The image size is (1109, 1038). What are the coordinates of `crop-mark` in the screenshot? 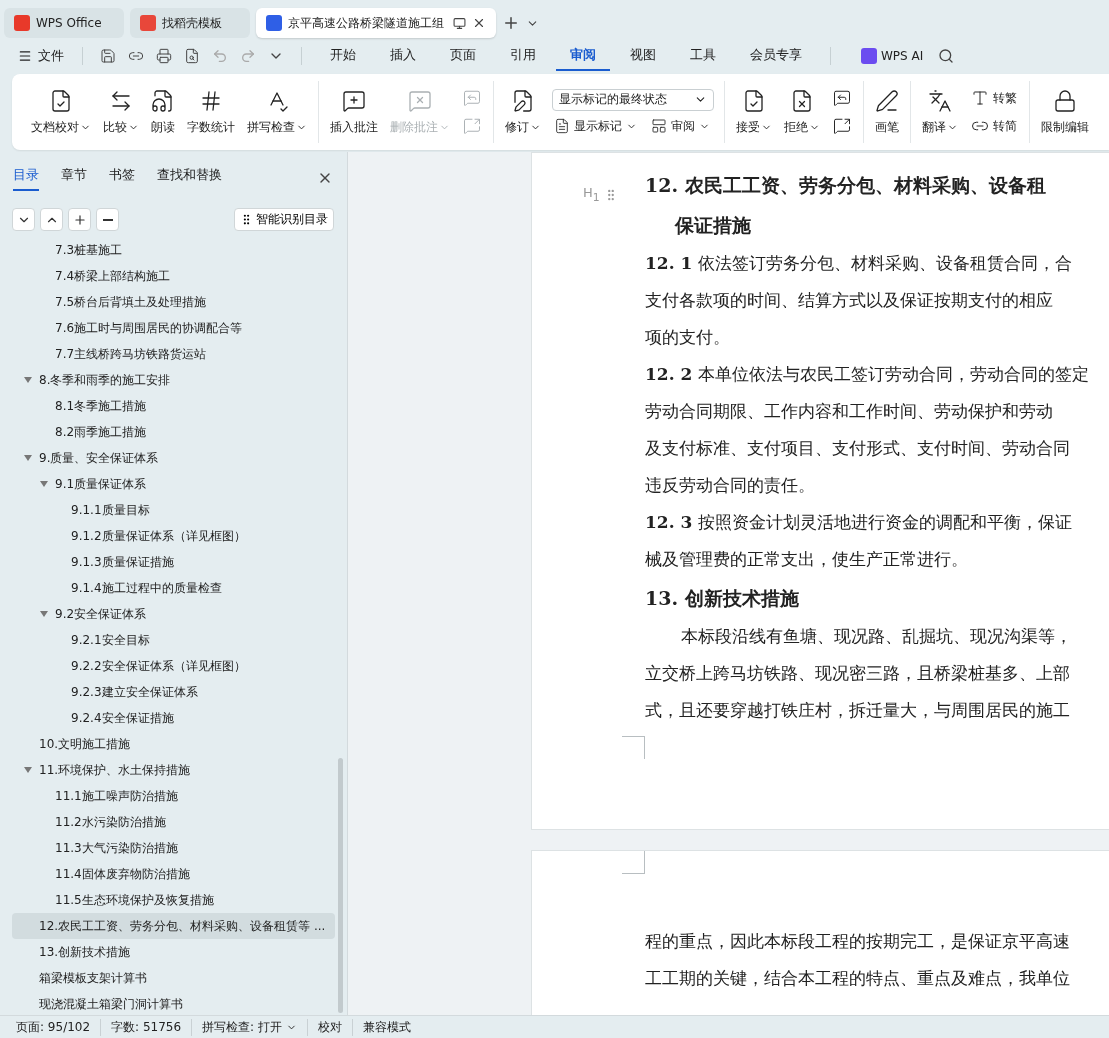 It's located at (633, 747).